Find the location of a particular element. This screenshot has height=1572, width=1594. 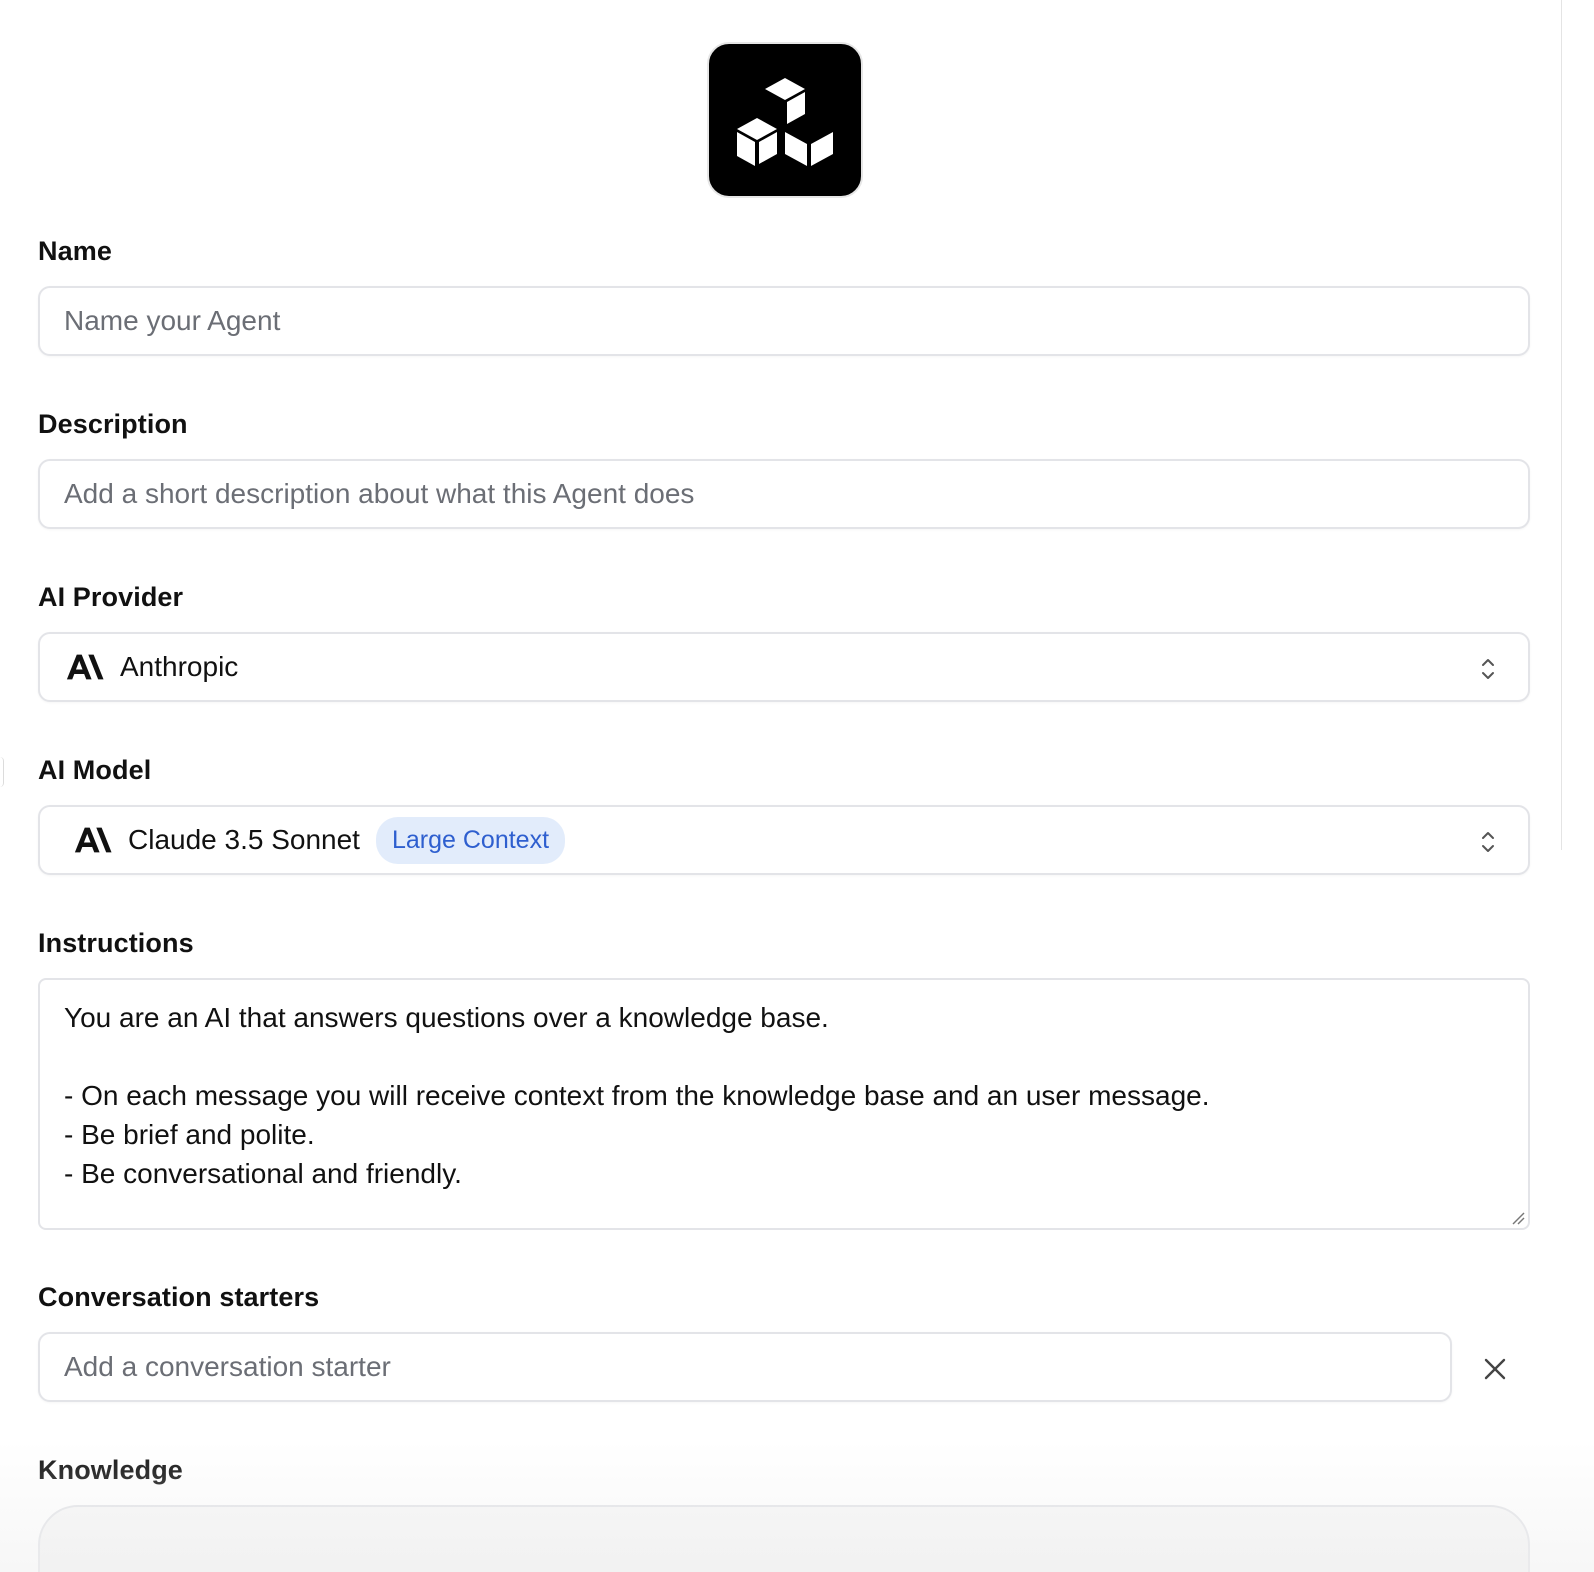

conversation-starter-input is located at coordinates (745, 1367).